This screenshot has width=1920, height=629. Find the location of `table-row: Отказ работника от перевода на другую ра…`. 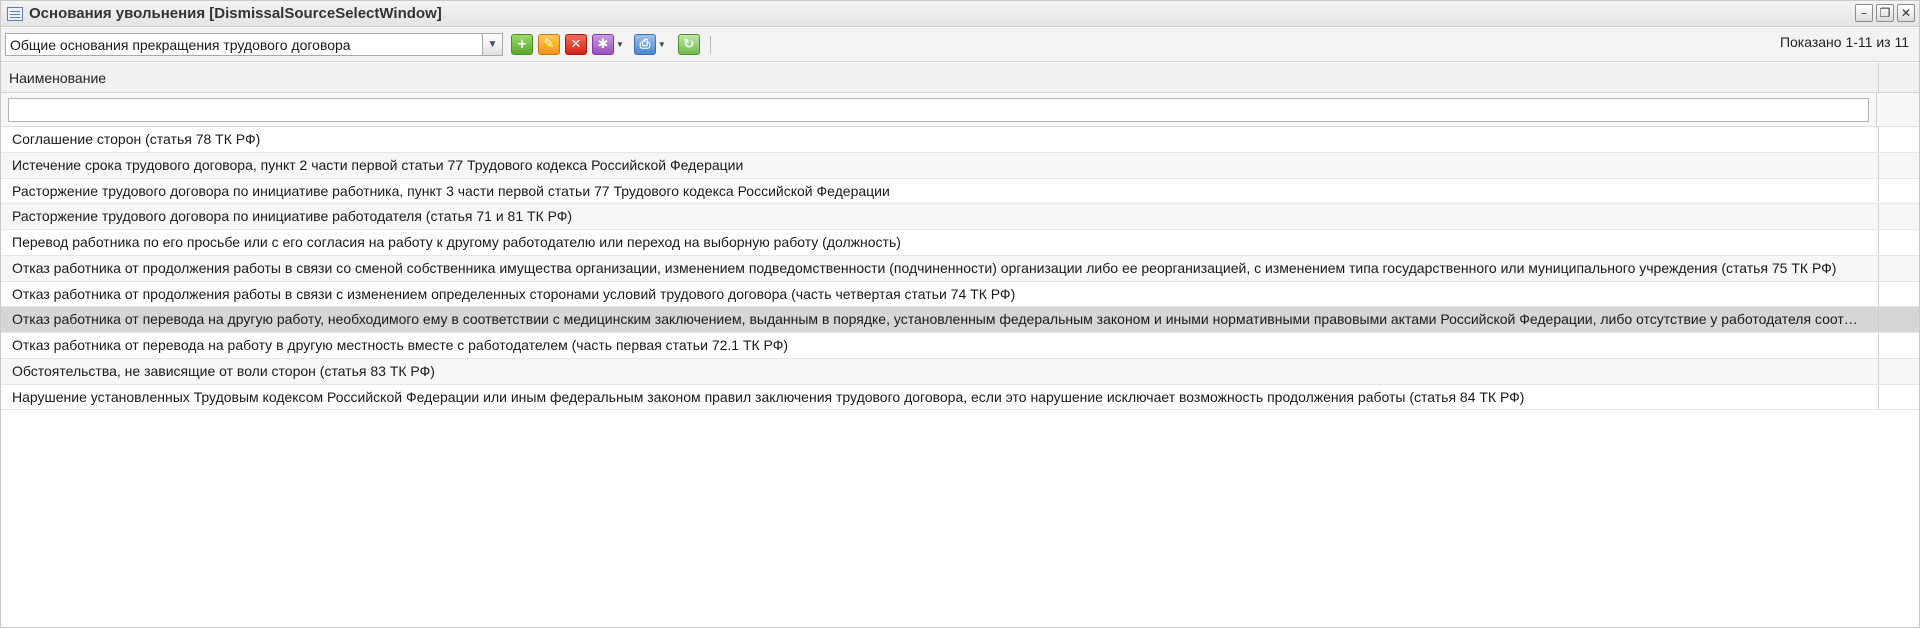

table-row: Отказ работника от перевода на другую ра… is located at coordinates (960, 320).